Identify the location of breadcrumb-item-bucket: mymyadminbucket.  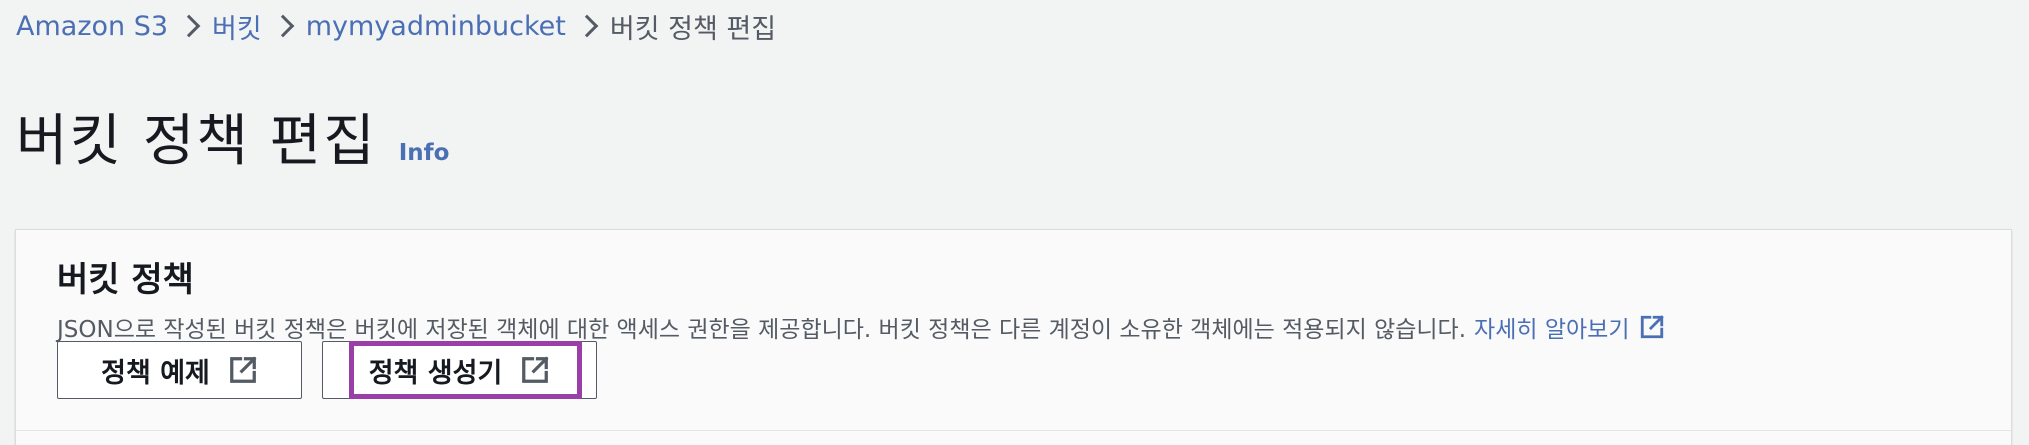
(436, 26).